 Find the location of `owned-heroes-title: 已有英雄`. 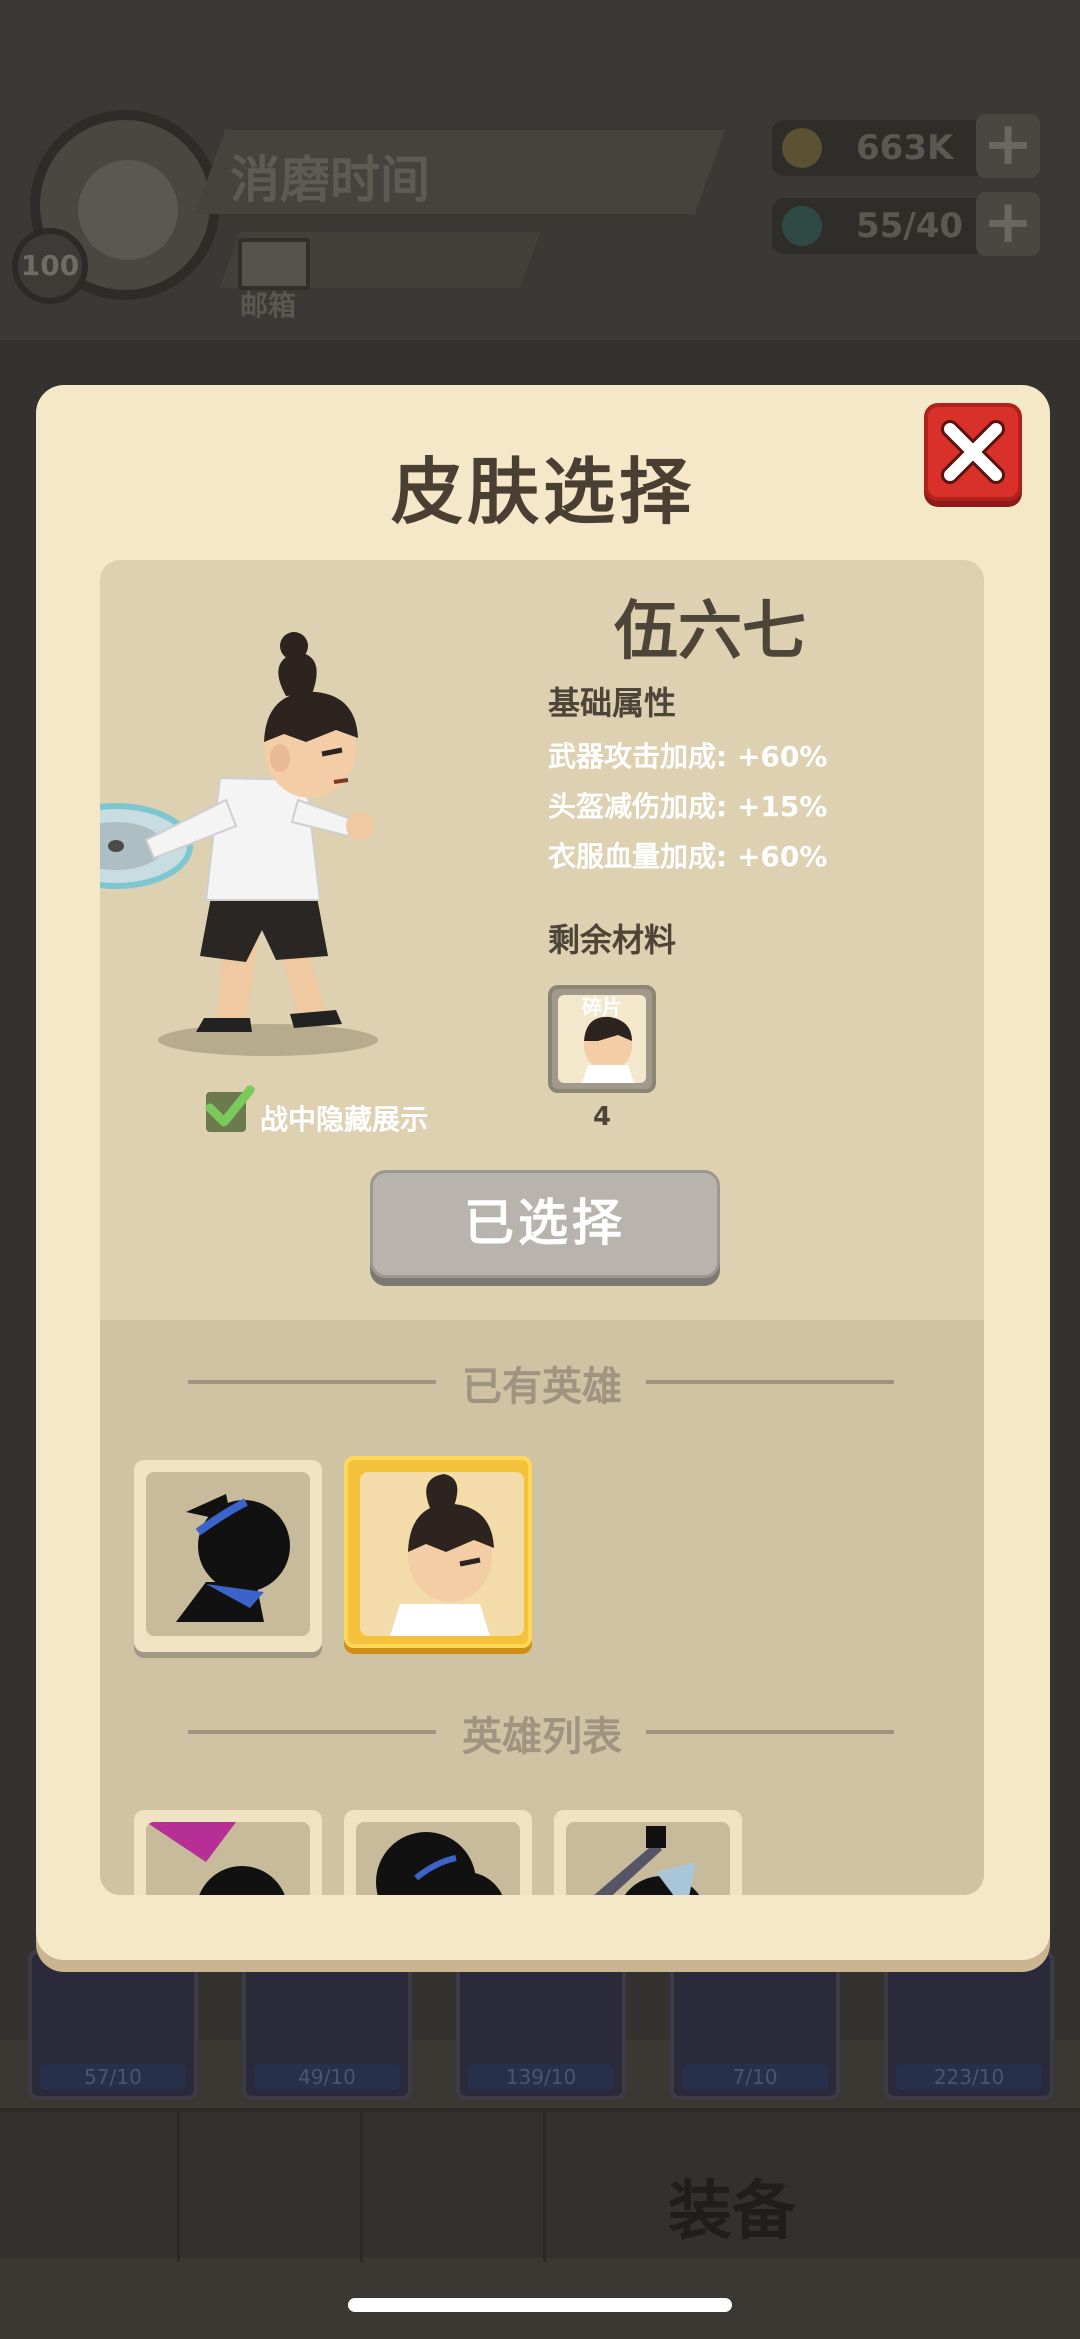

owned-heroes-title: 已有英雄 is located at coordinates (542, 1387).